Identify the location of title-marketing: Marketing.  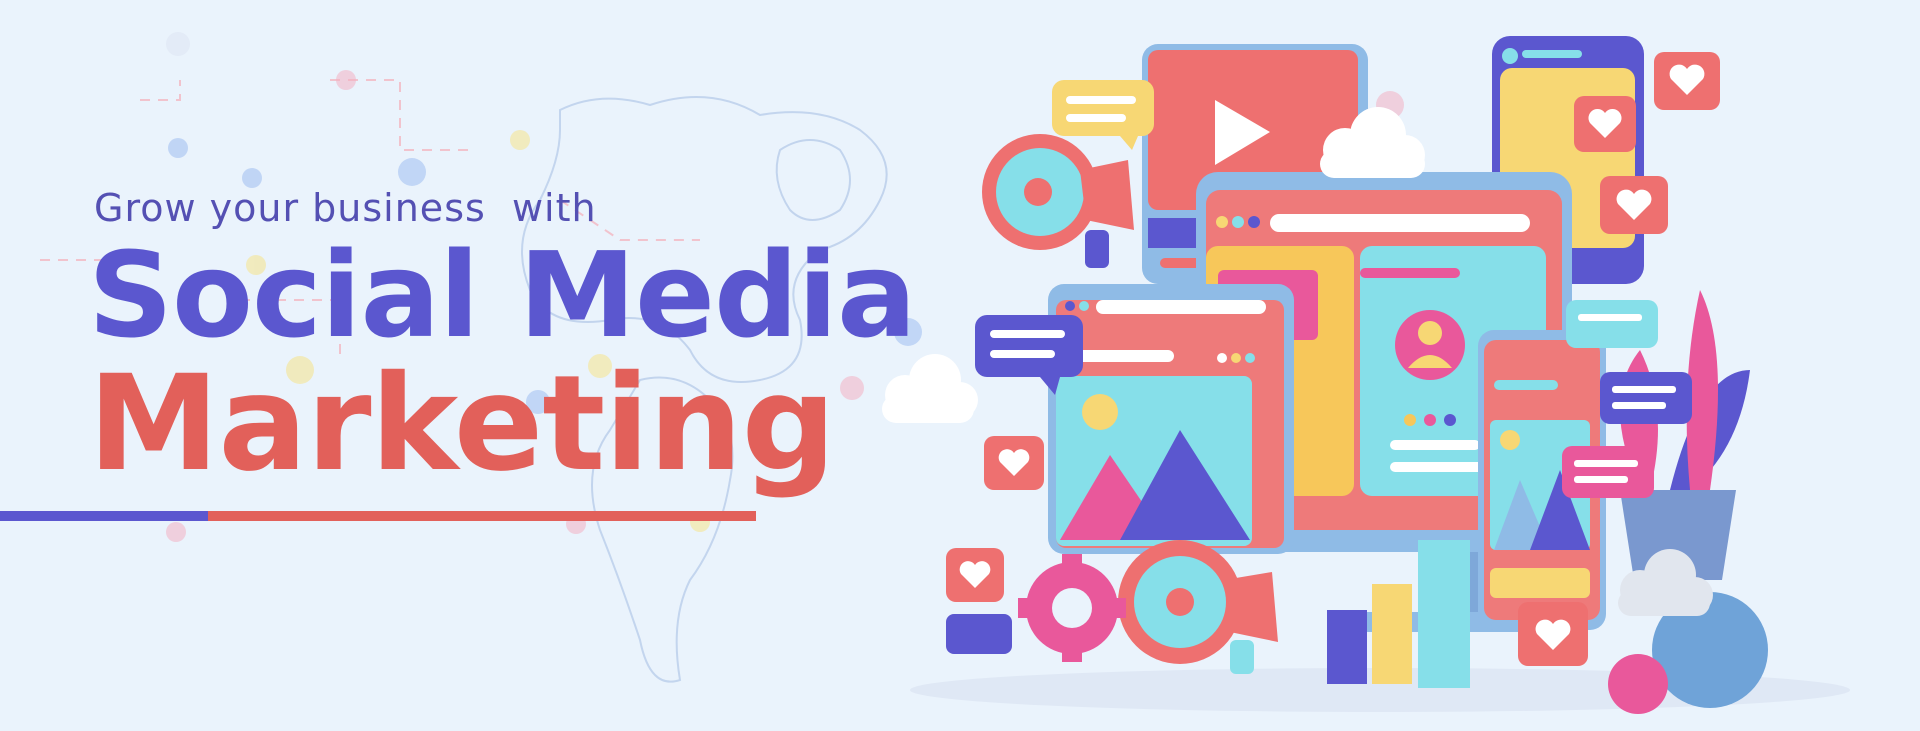
(462, 424).